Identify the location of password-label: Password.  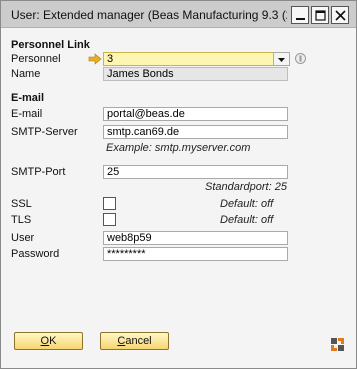
(35, 254).